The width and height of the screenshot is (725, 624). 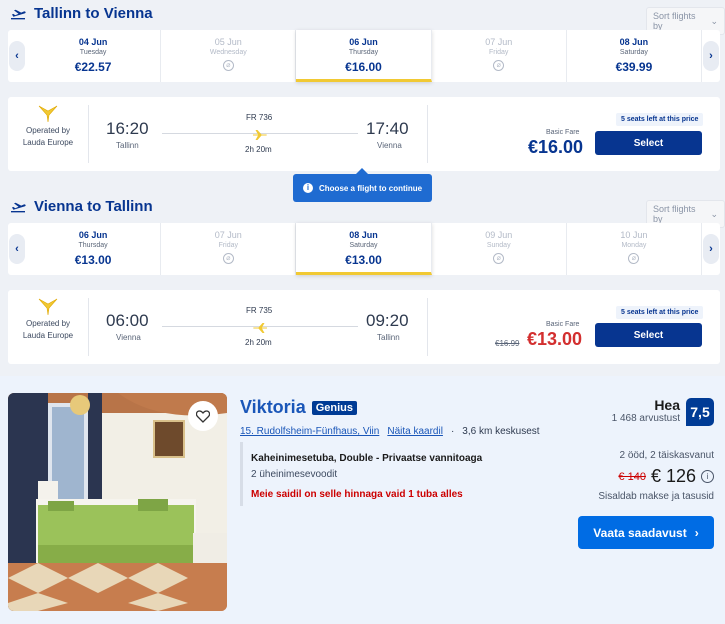 I want to click on date-price: €16.00, so click(x=363, y=67).